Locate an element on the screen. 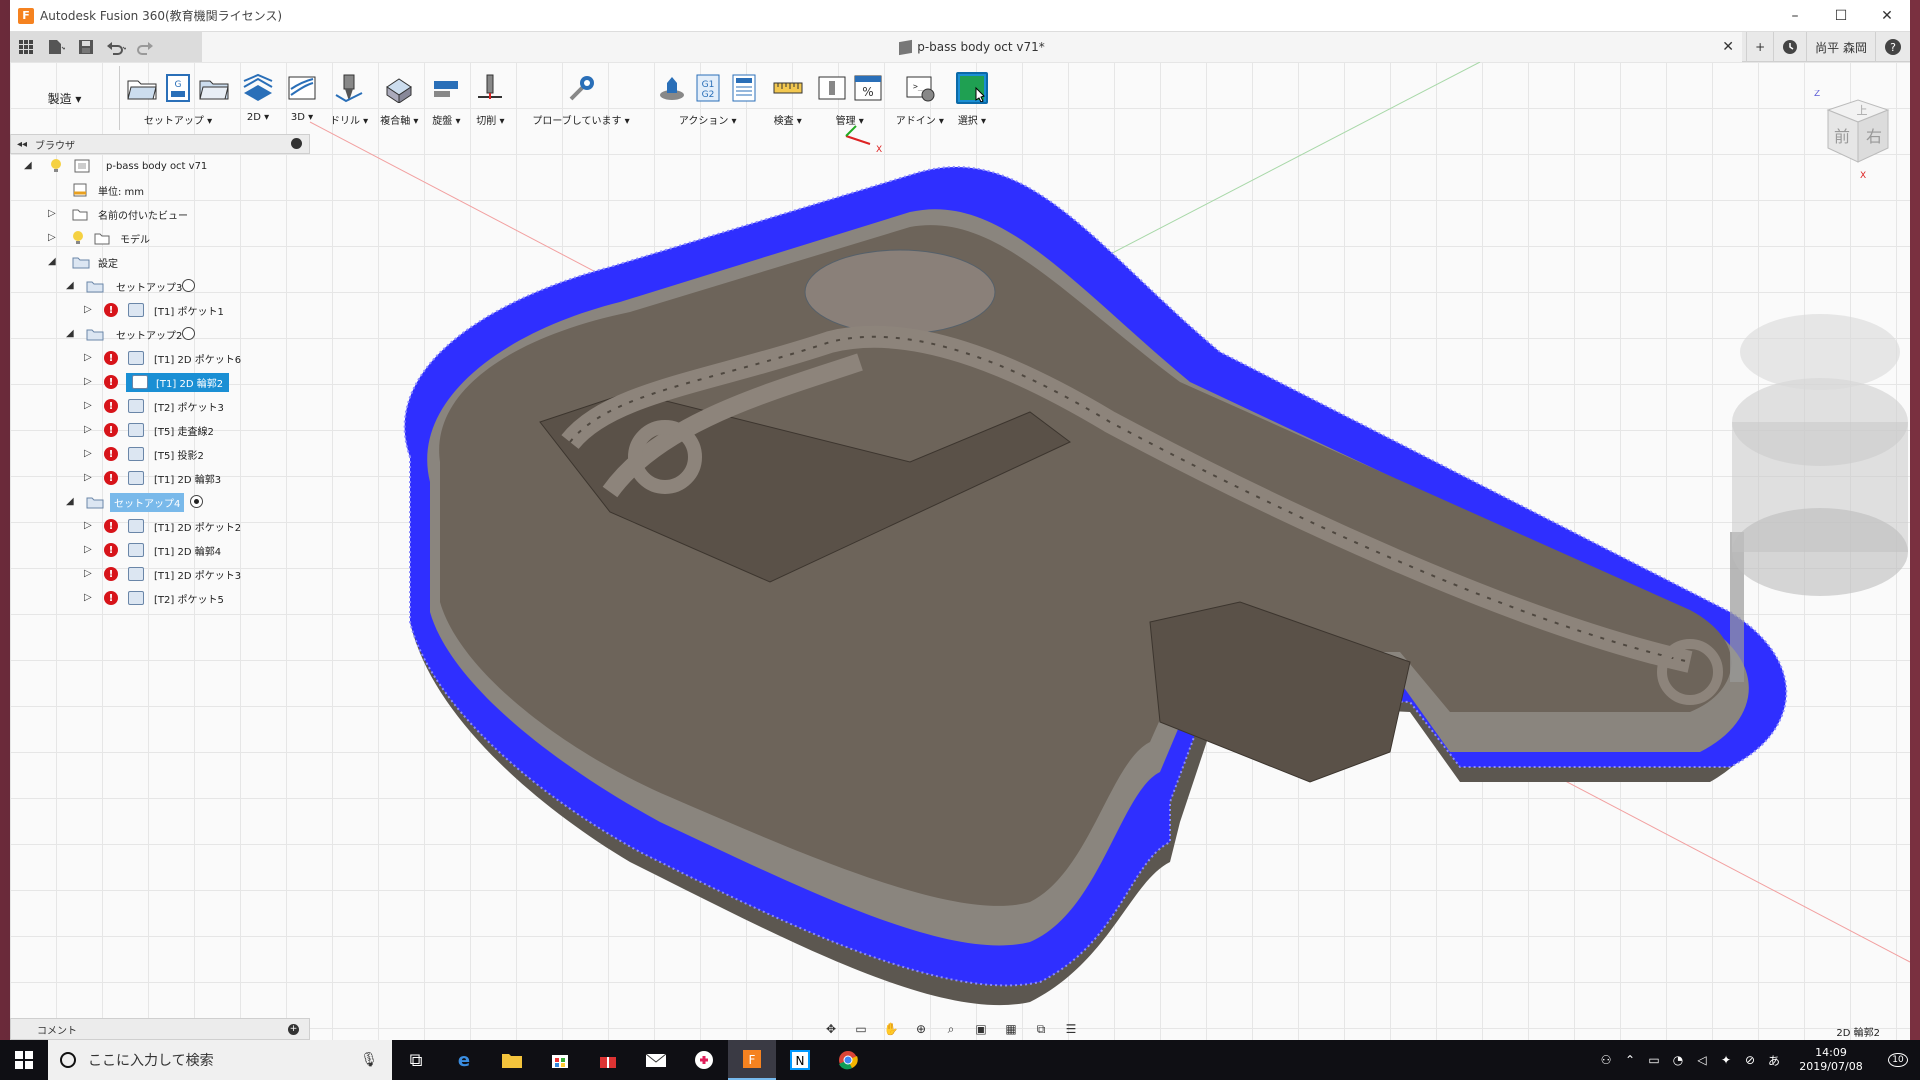 The image size is (1920, 1080). viewports-icon: ⧉ is located at coordinates (1041, 1030).